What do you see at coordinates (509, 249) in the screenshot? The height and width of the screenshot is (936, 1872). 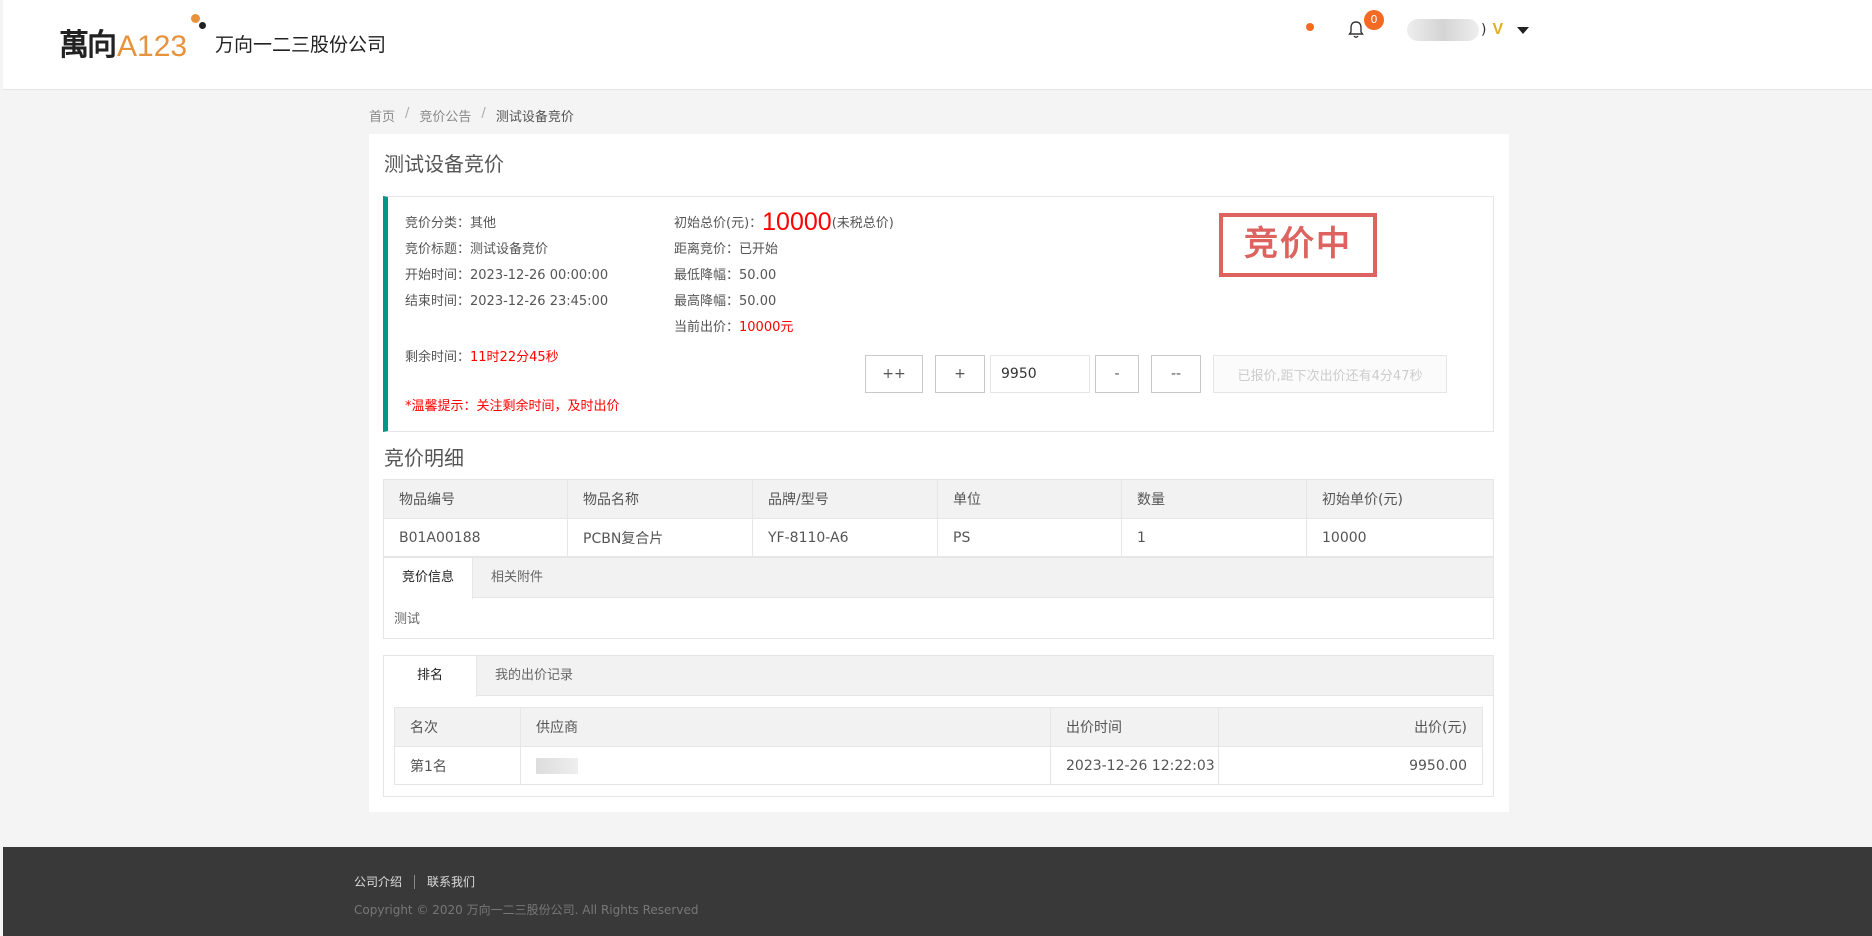 I see `title-value: 测试设备竞价` at bounding box center [509, 249].